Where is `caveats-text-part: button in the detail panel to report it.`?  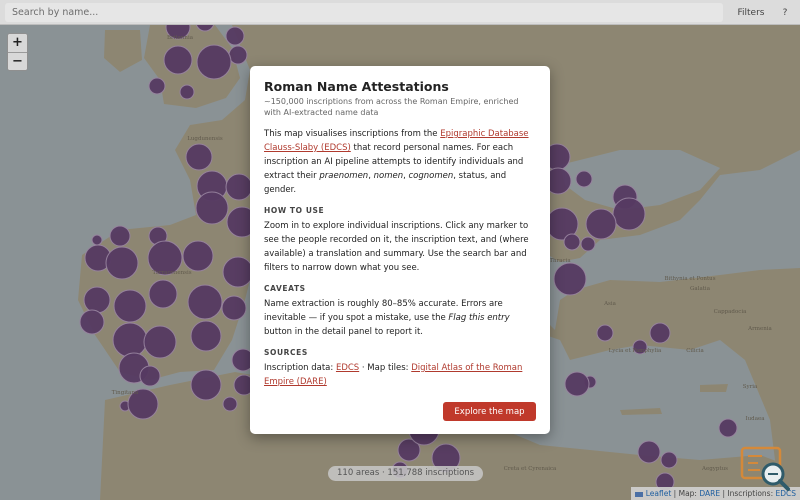 caveats-text-part: button in the detail panel to report it. is located at coordinates (344, 332).